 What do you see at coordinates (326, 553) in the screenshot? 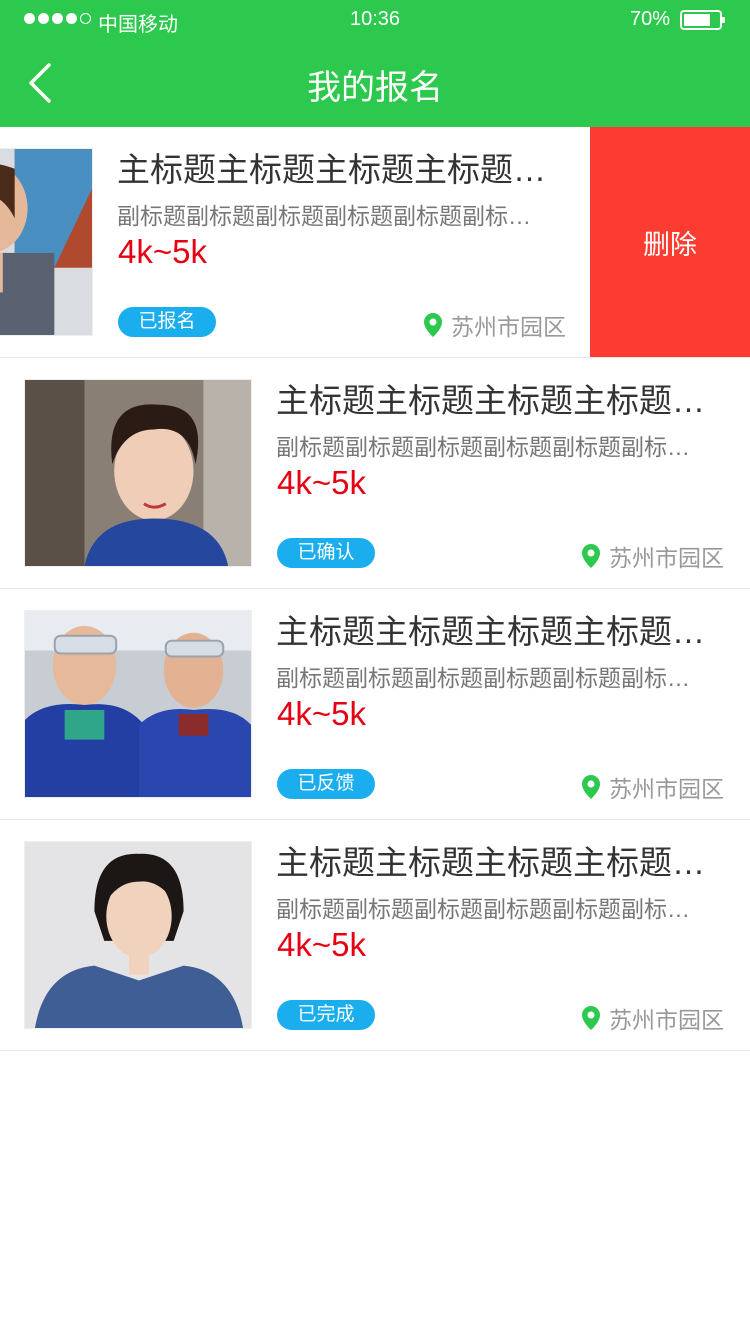
I see `status-badge: 已确认` at bounding box center [326, 553].